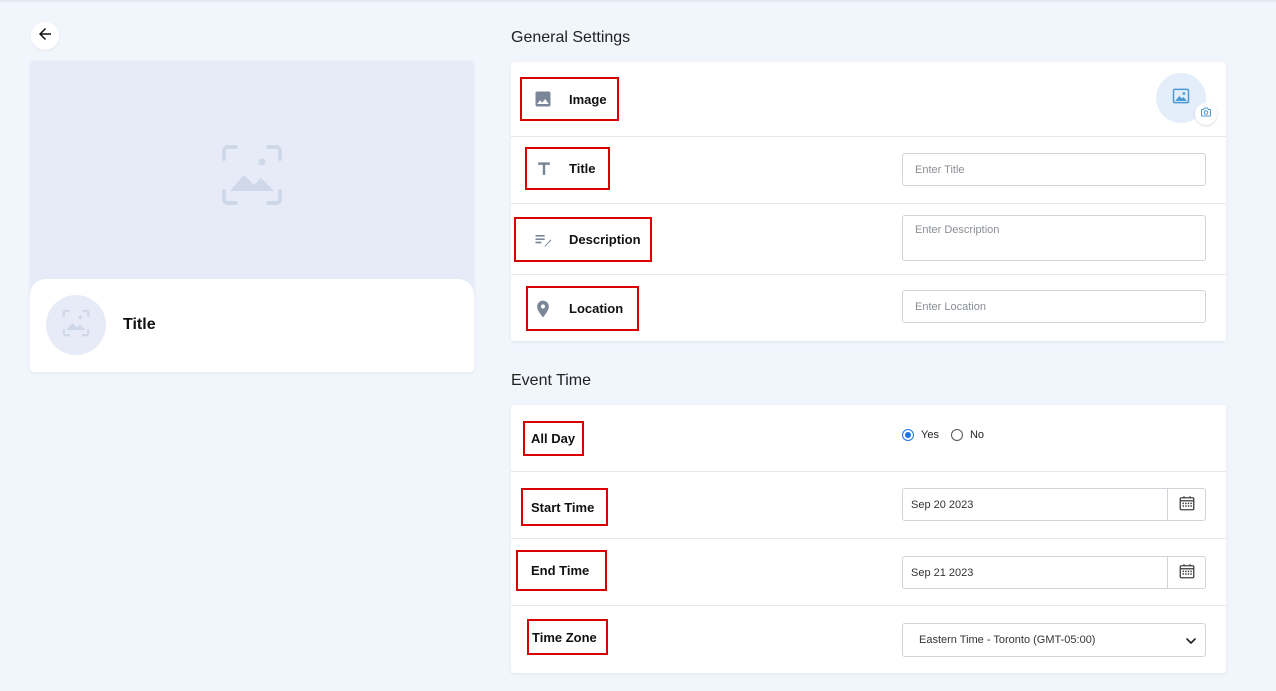 This screenshot has height=691, width=1276. What do you see at coordinates (1191, 642) in the screenshot?
I see `chevron-down-icon` at bounding box center [1191, 642].